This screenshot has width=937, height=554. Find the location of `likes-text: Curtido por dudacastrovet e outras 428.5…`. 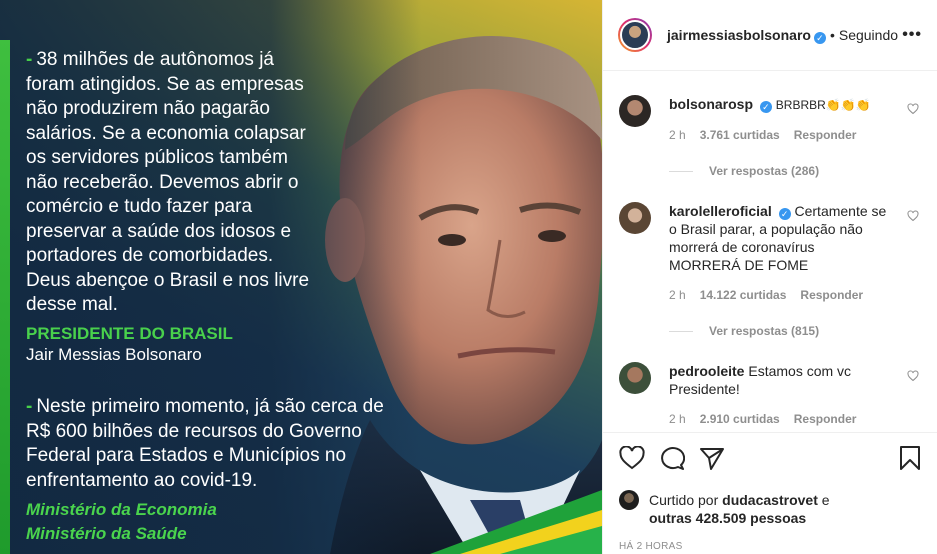

likes-text: Curtido por dudacastrovet e outras 428.5… is located at coordinates (739, 509).